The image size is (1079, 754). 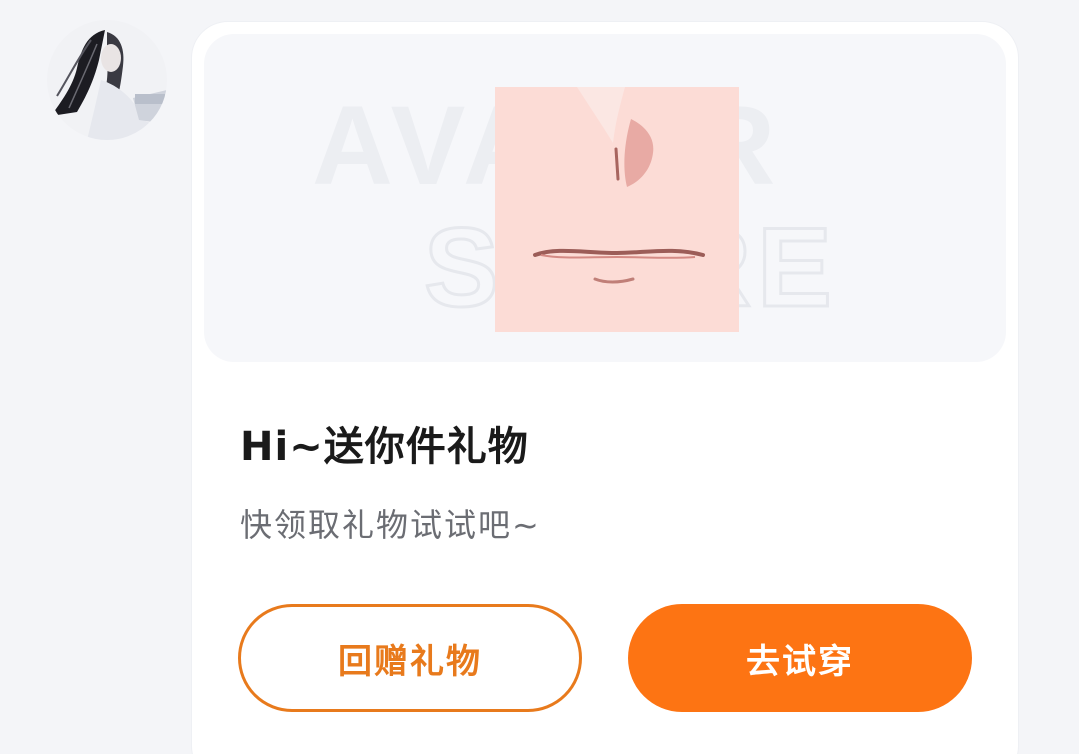 I want to click on gift-subtitle: 快领取礼物试试吧~, so click(x=390, y=525).